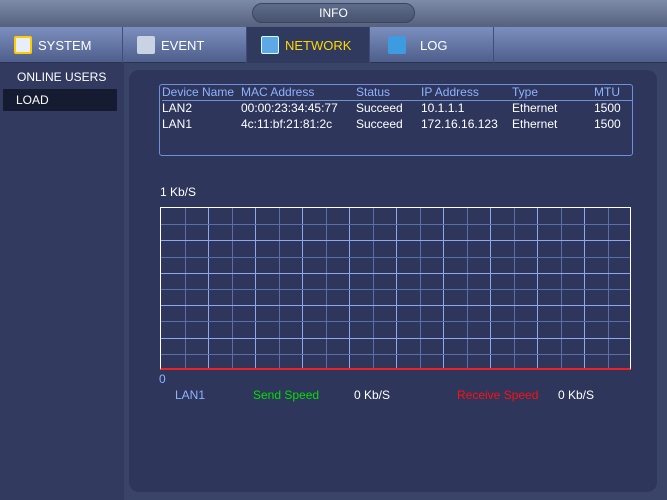 This screenshot has height=500, width=667. Describe the element at coordinates (459, 124) in the screenshot. I see `cell: 172.16.16.123` at that location.